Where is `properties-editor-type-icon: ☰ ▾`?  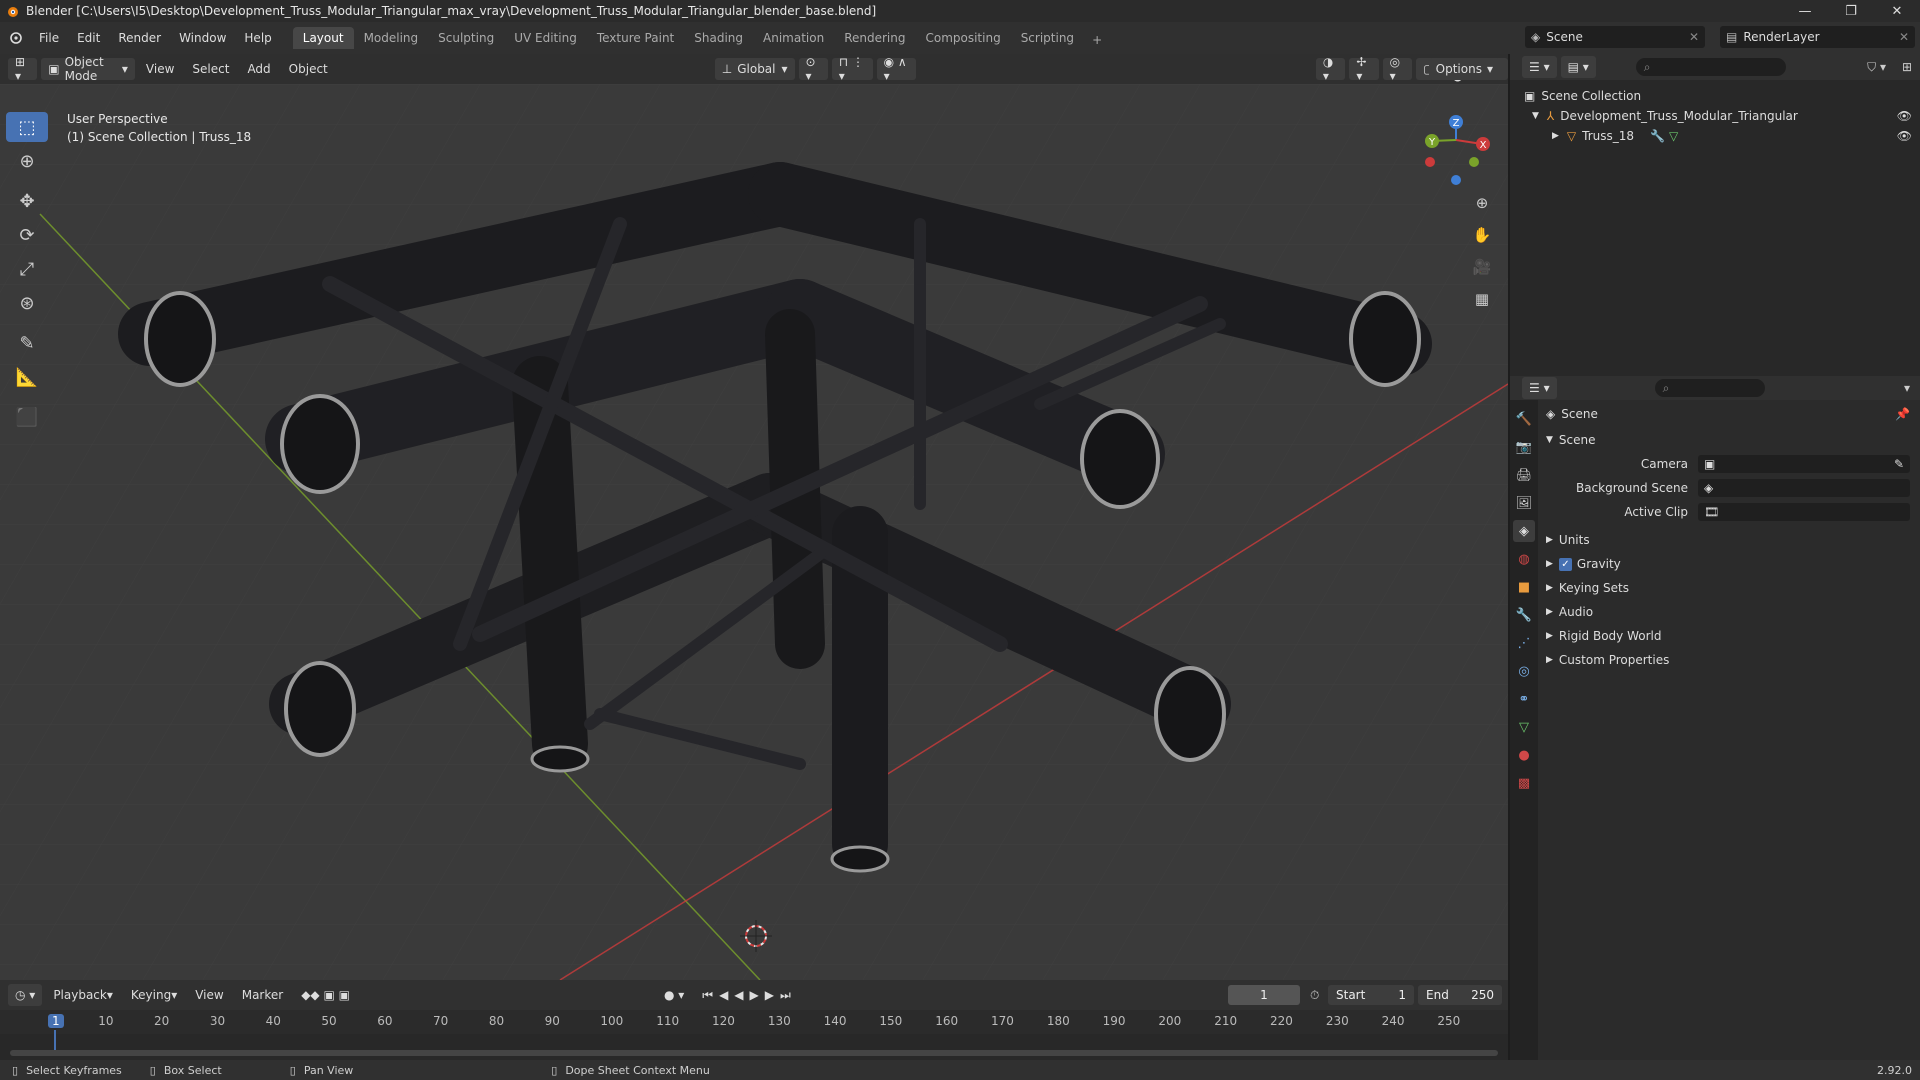 properties-editor-type-icon: ☰ ▾ is located at coordinates (1539, 388).